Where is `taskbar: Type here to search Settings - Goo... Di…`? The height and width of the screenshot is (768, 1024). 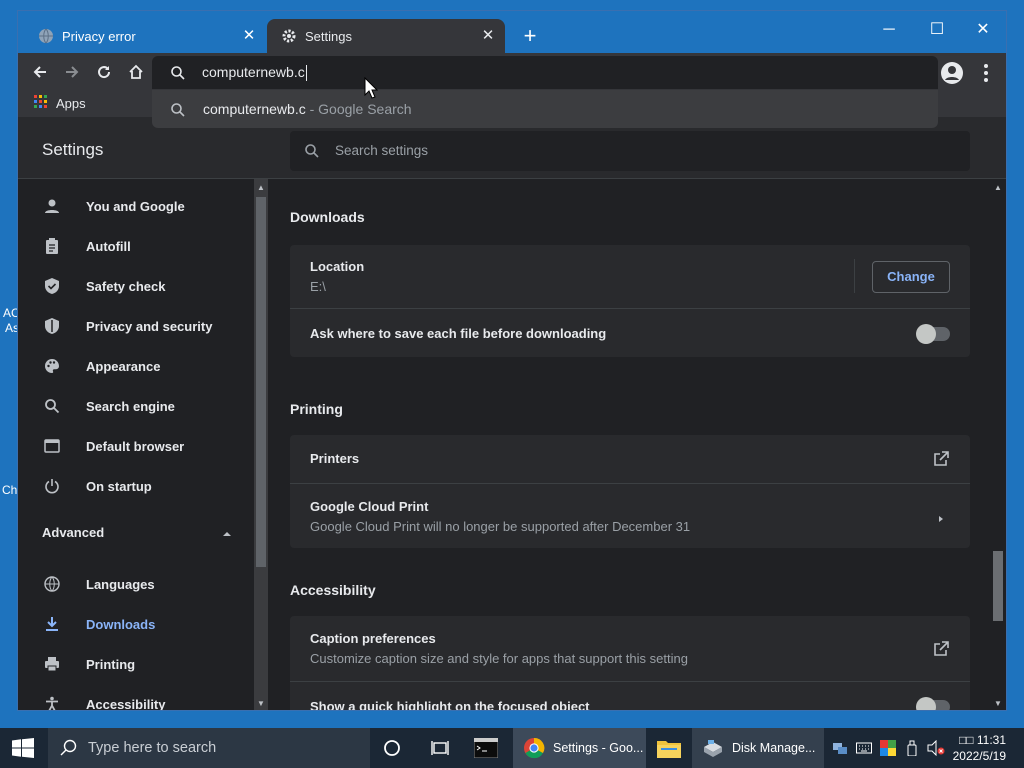
taskbar: Type here to search Settings - Goo... Di… is located at coordinates (512, 748).